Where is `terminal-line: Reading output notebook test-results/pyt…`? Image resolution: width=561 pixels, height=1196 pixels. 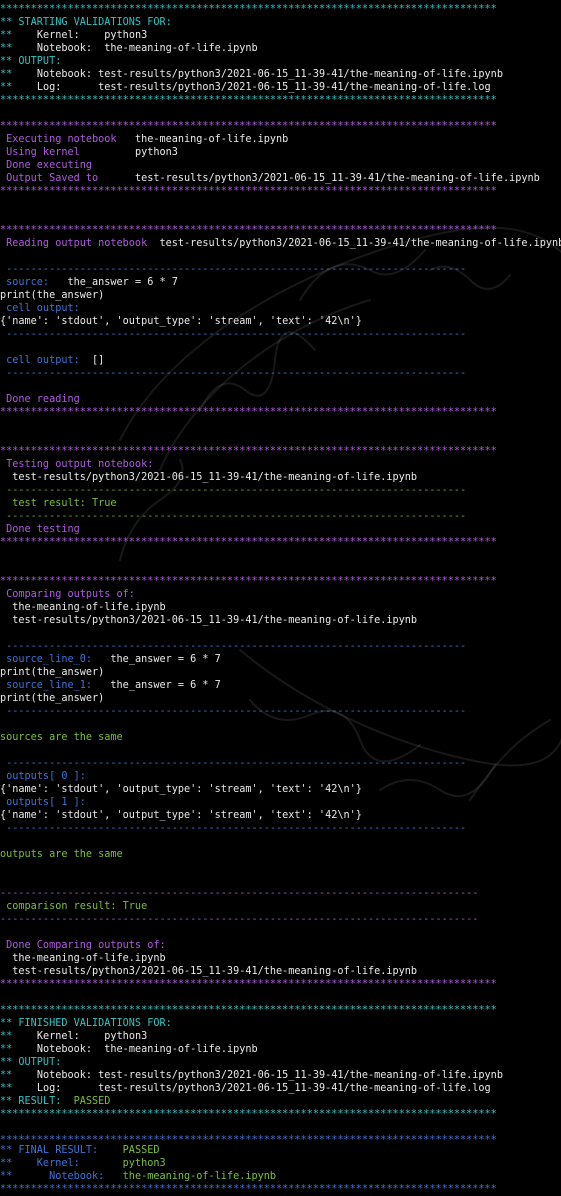 terminal-line: Reading output notebook test-results/pyt… is located at coordinates (280, 243).